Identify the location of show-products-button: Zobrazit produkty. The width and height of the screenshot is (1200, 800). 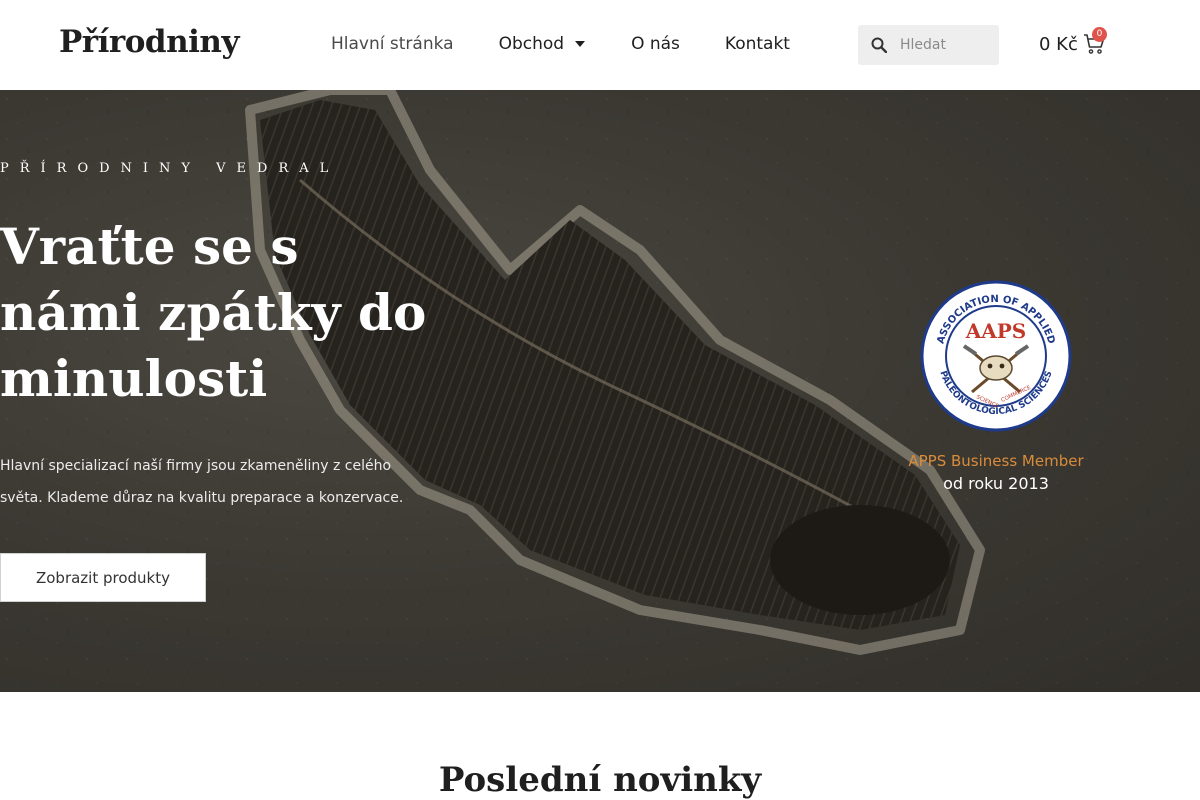
(103, 577).